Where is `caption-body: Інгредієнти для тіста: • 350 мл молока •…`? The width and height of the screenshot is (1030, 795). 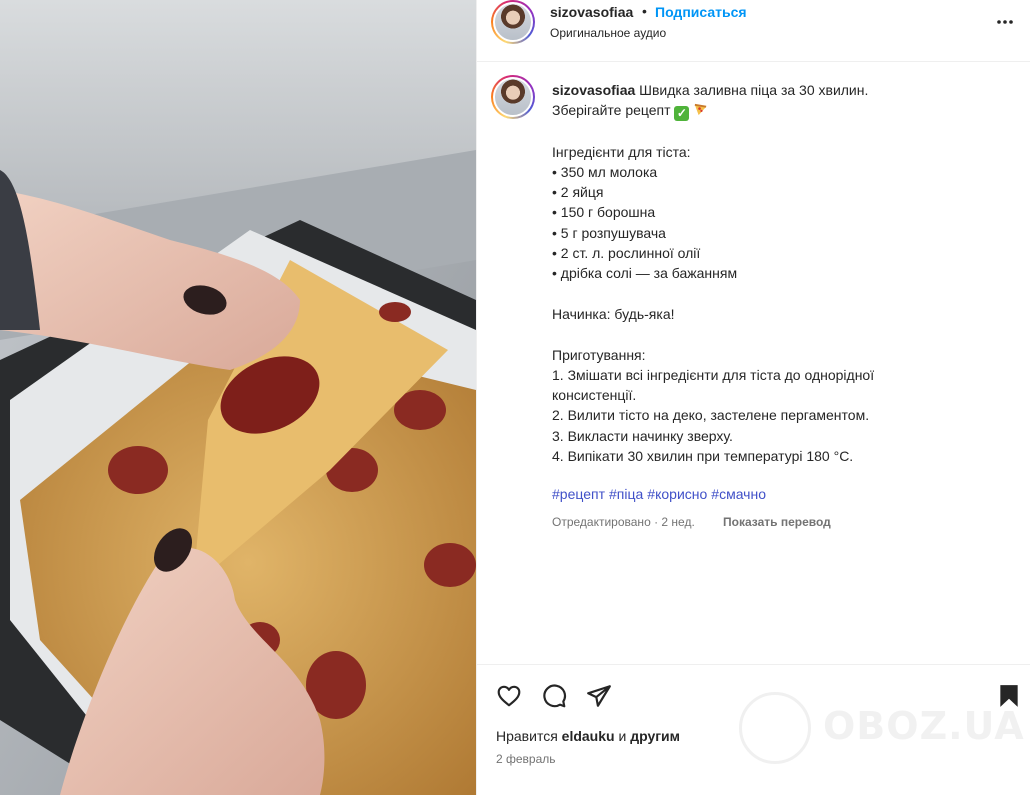 caption-body: Інгредієнти для тіста: • 350 мл молока •… is located at coordinates (713, 304).